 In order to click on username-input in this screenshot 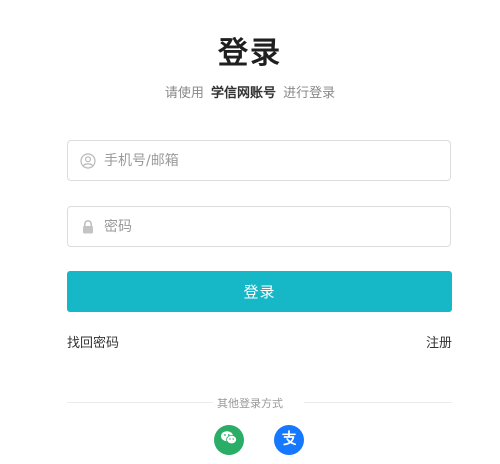, I will do `click(264, 160)`.